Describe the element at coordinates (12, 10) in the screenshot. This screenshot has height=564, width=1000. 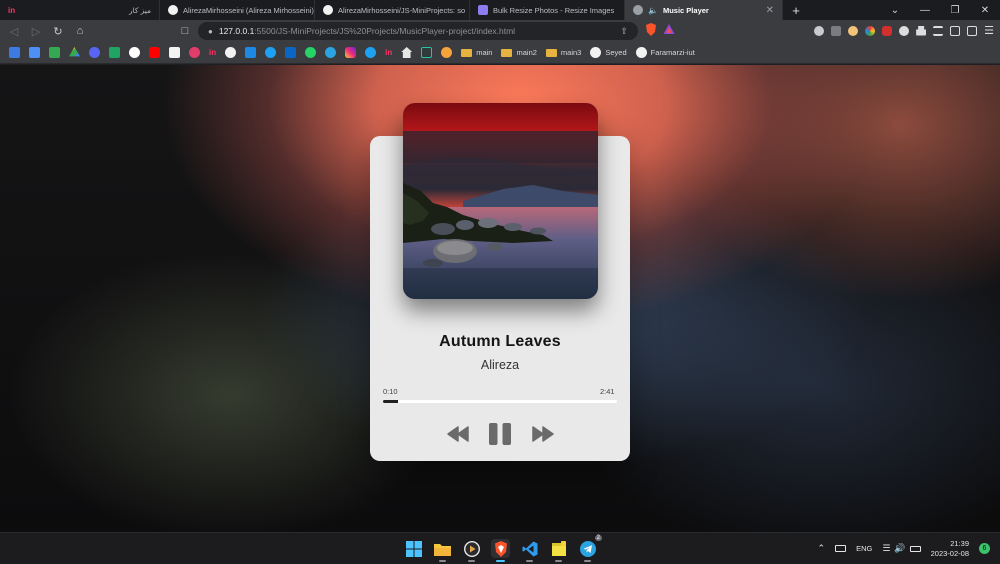
I see `invision-icon: in` at that location.